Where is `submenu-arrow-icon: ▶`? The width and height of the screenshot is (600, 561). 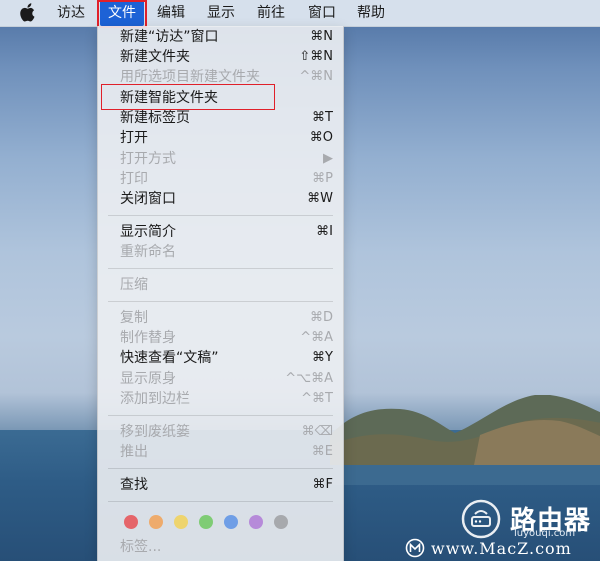
submenu-arrow-icon: ▶ is located at coordinates (328, 158).